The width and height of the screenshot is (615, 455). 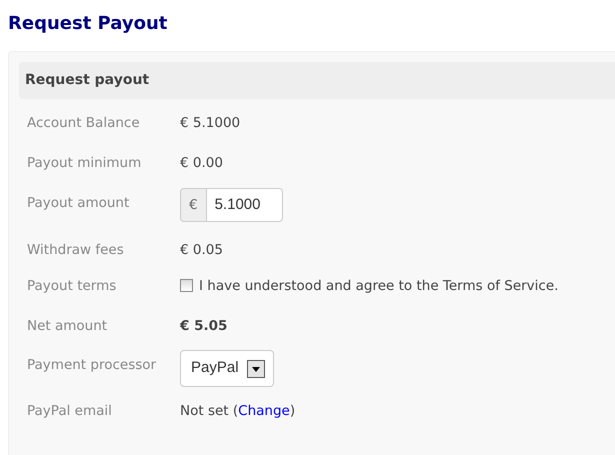 What do you see at coordinates (317, 80) in the screenshot?
I see `panel-heading: Request payout` at bounding box center [317, 80].